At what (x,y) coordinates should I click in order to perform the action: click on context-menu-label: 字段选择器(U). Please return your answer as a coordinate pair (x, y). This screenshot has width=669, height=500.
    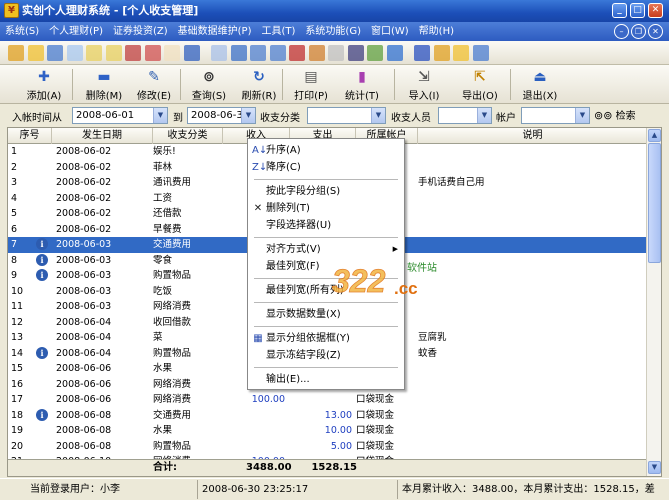
    Looking at the image, I should click on (299, 225).